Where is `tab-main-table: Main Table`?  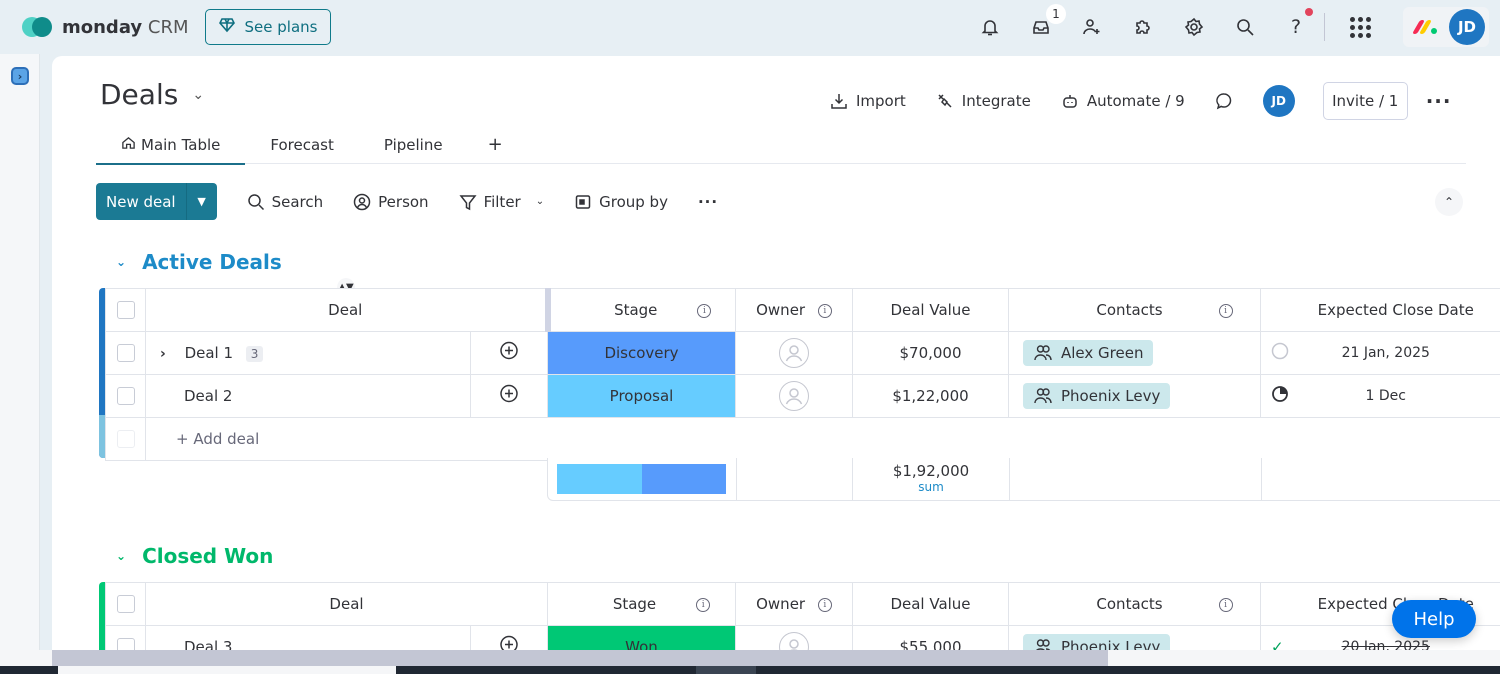 tab-main-table: Main Table is located at coordinates (171, 145).